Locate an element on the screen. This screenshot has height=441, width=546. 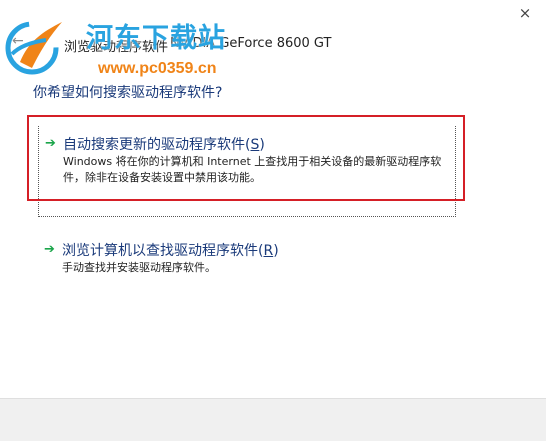
browse-computer-option: ➔ 浏览计算机以查找驱动程序软件(R) 手动查找并安装驱动程序软件。 is located at coordinates (246, 253).